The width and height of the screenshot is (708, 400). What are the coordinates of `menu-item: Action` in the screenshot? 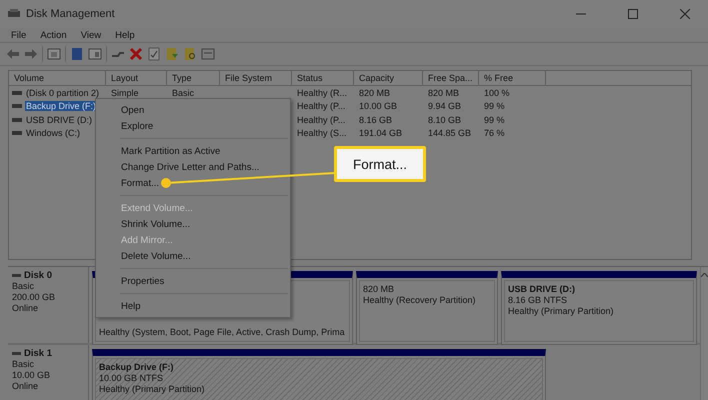 It's located at (53, 35).